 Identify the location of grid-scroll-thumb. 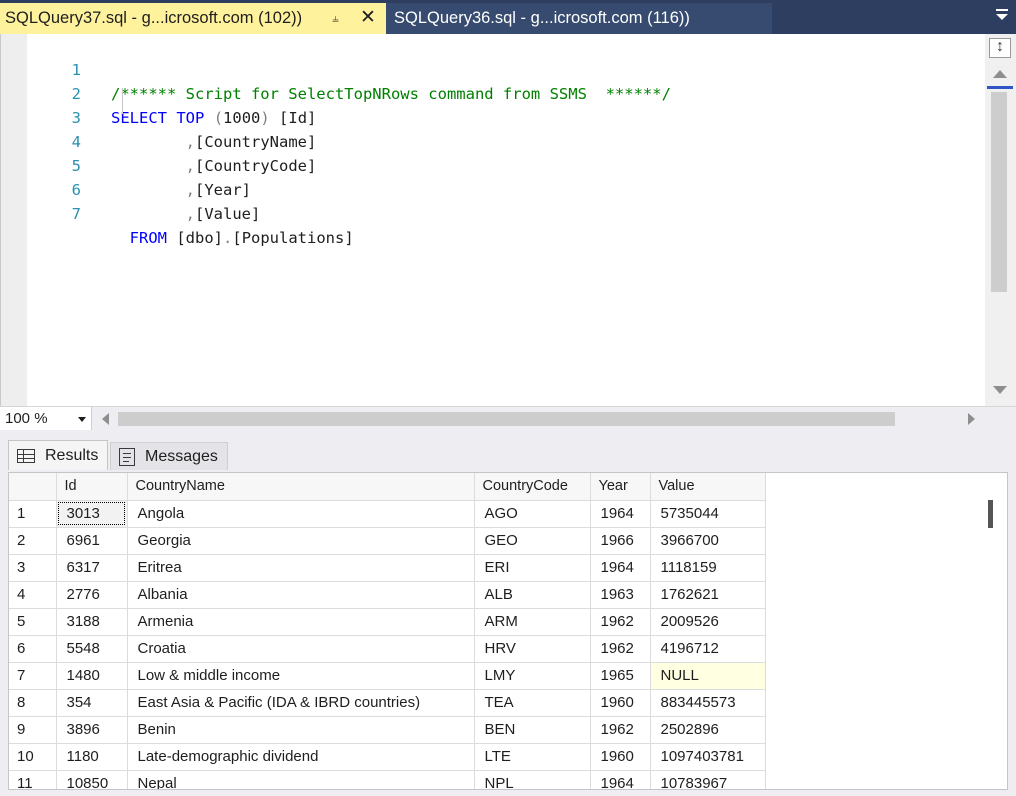
(990, 514).